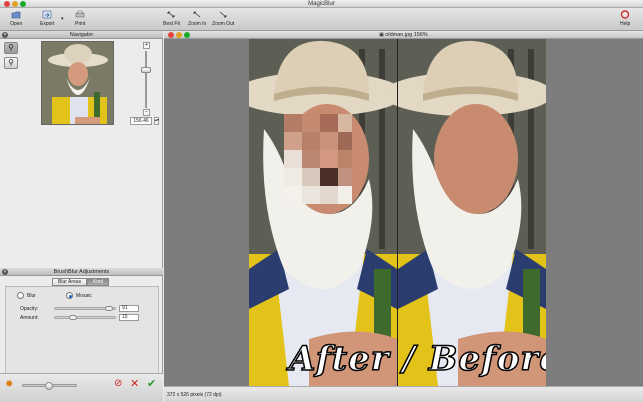  I want to click on best-fit-icon, so click(171, 14).